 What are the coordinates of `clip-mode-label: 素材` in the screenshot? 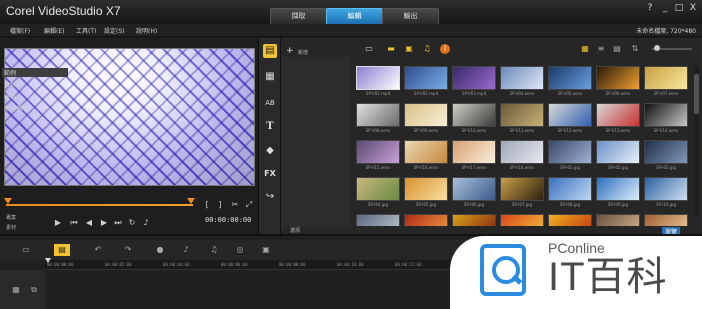 It's located at (11, 227).